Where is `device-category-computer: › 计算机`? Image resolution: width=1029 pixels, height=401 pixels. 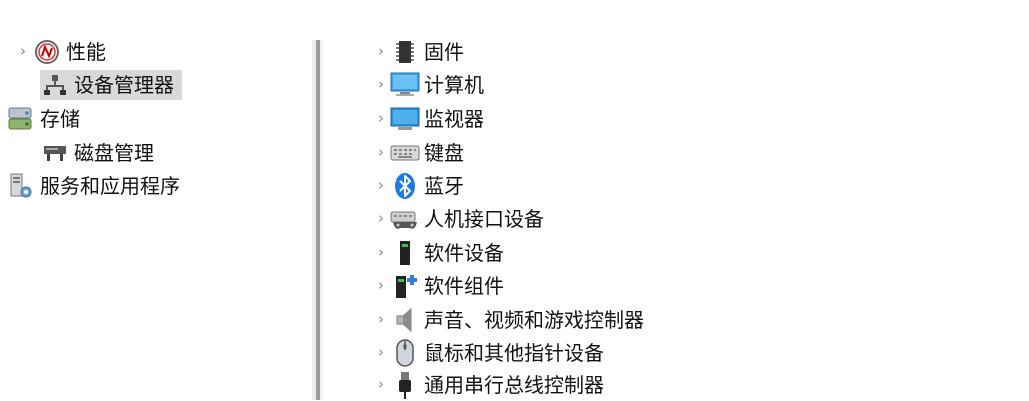
device-category-computer: › 计算机 is located at coordinates (431, 84).